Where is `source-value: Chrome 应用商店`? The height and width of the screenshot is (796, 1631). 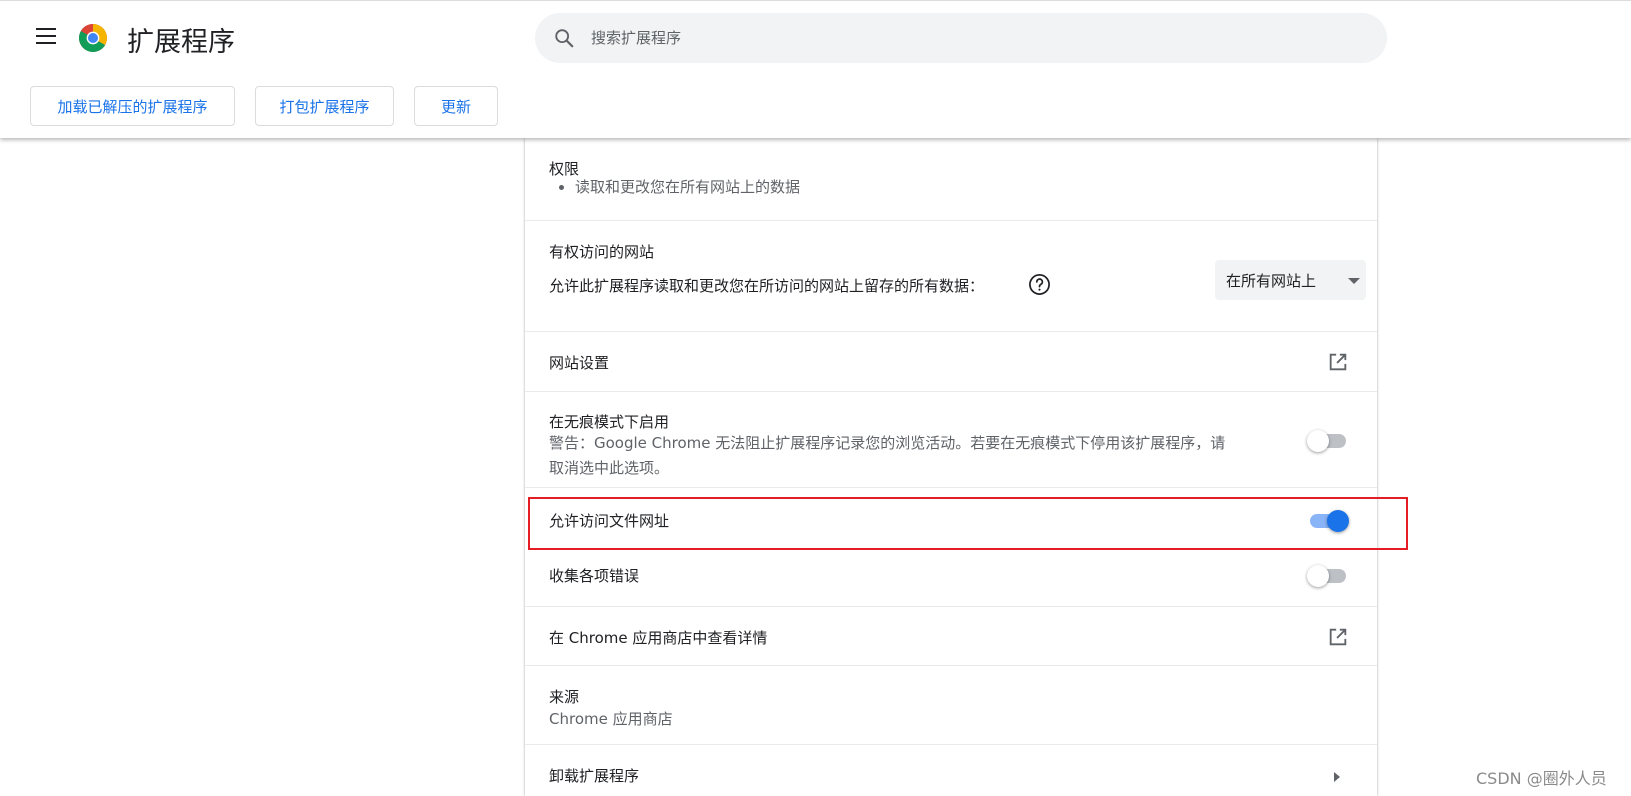 source-value: Chrome 应用商店 is located at coordinates (611, 719).